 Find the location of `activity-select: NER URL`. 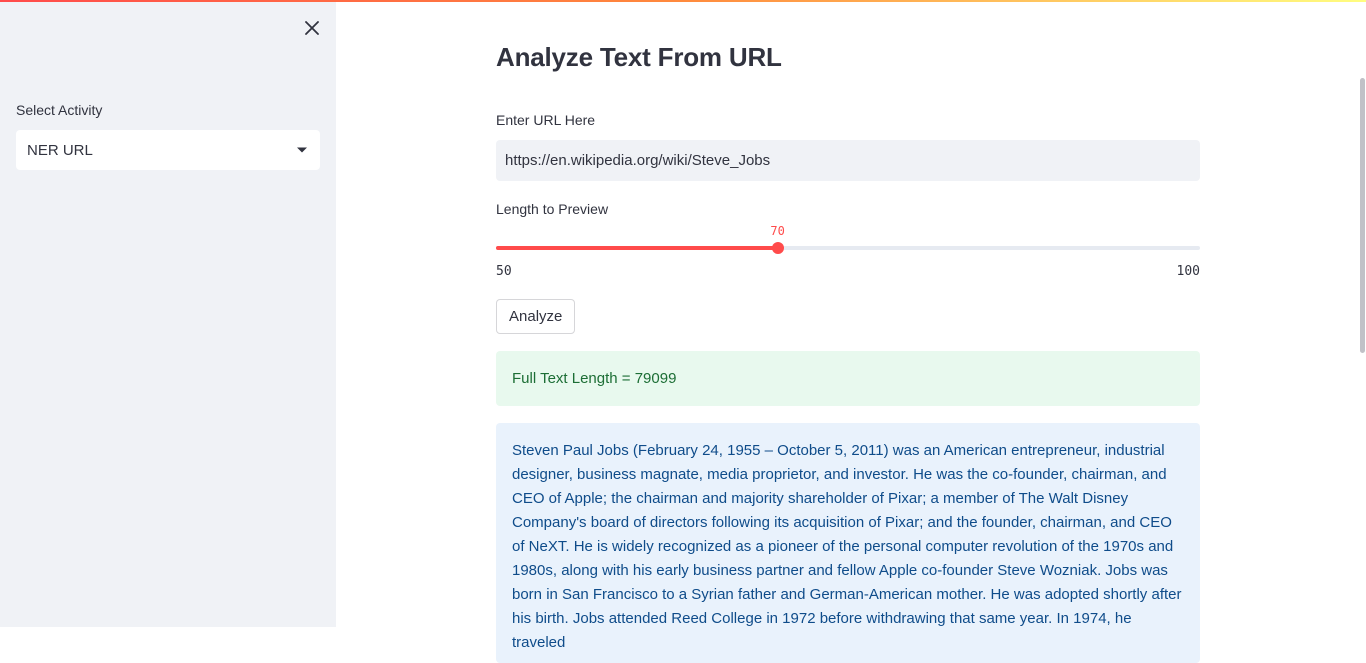

activity-select: NER URL is located at coordinates (168, 150).